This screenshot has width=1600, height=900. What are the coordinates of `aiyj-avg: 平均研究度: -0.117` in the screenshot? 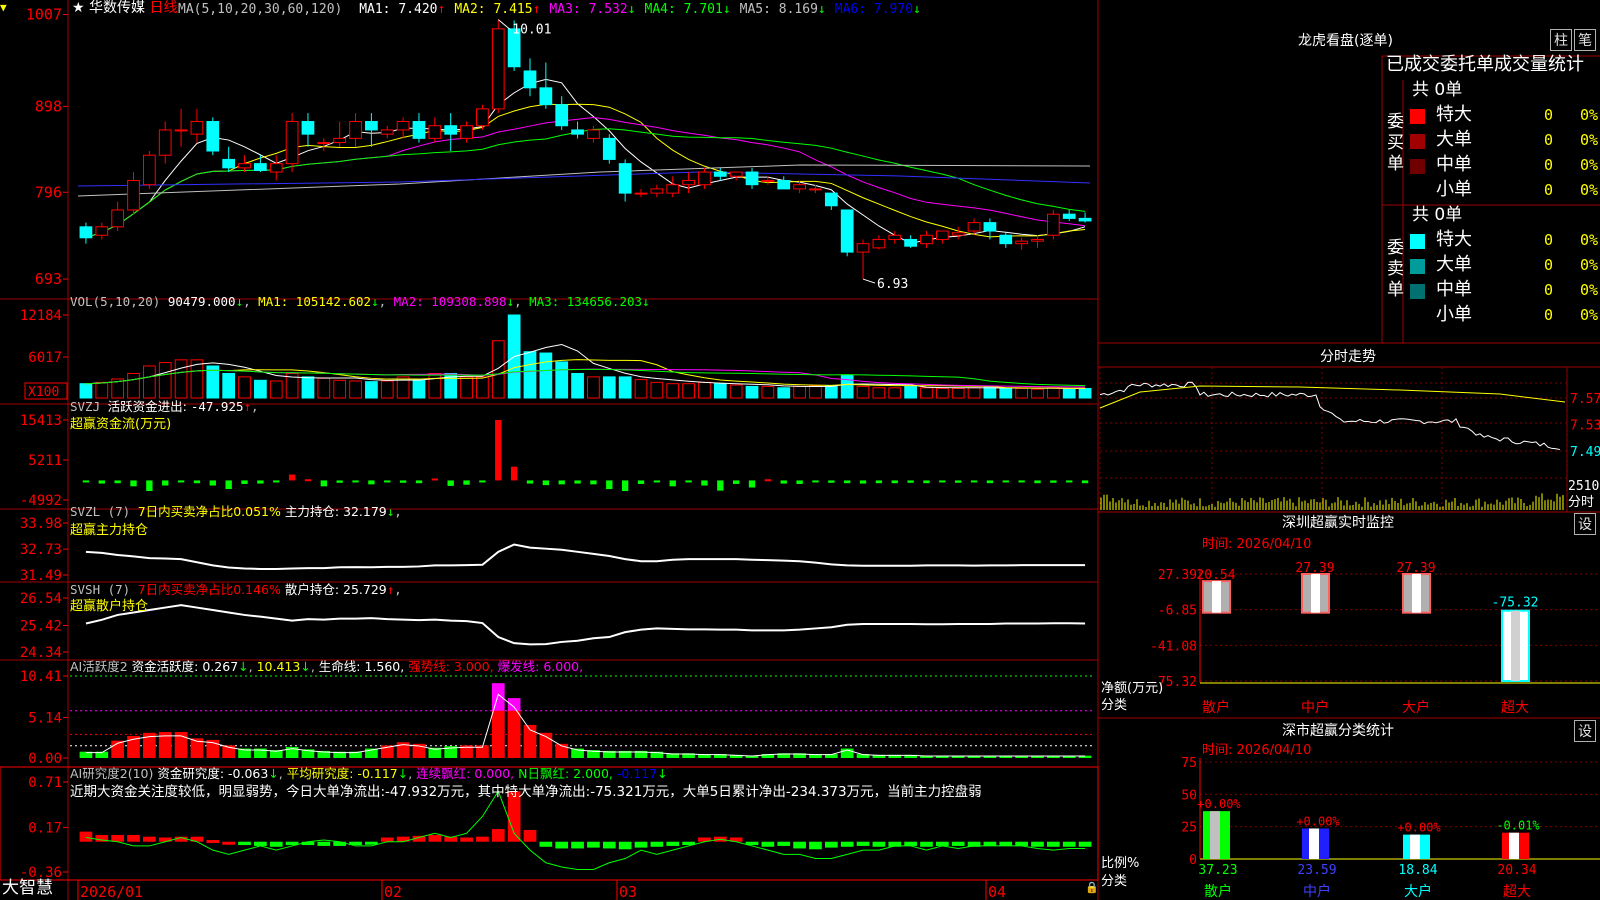 It's located at (342, 773).